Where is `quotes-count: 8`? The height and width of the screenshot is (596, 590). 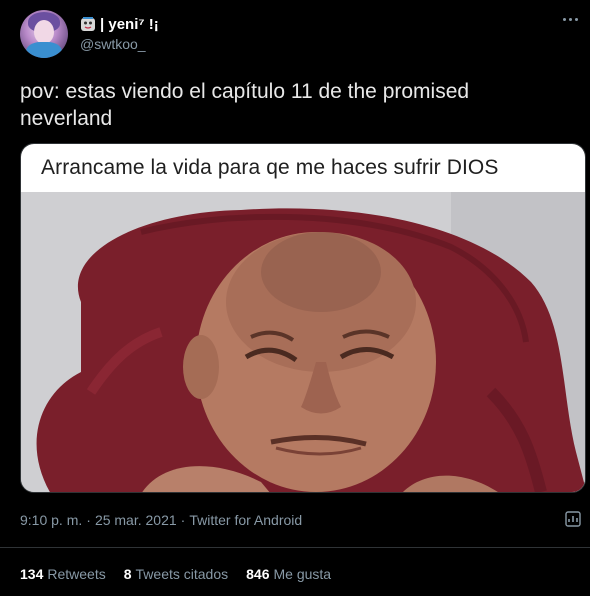
quotes-count: 8 is located at coordinates (127, 574).